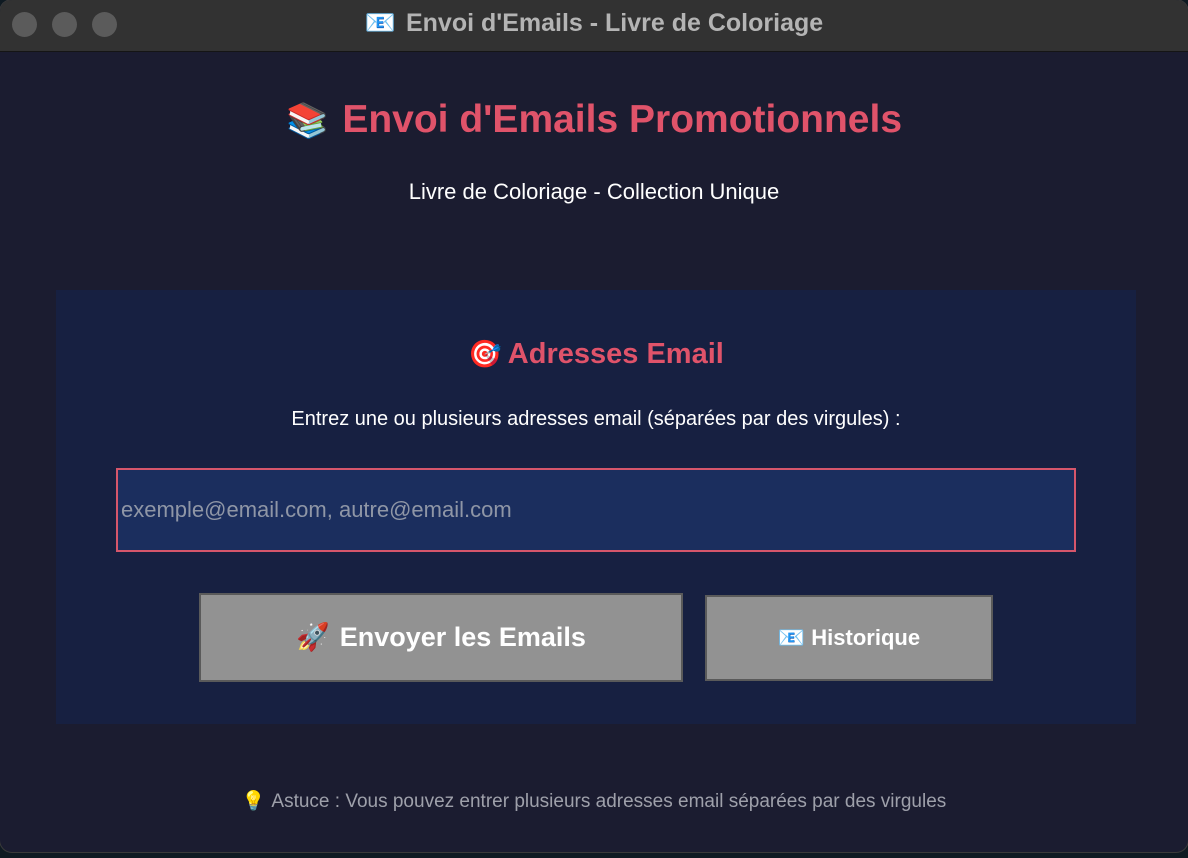 The height and width of the screenshot is (858, 1188). I want to click on send-emails-button: 🚀 Envoyer les Emails, so click(441, 637).